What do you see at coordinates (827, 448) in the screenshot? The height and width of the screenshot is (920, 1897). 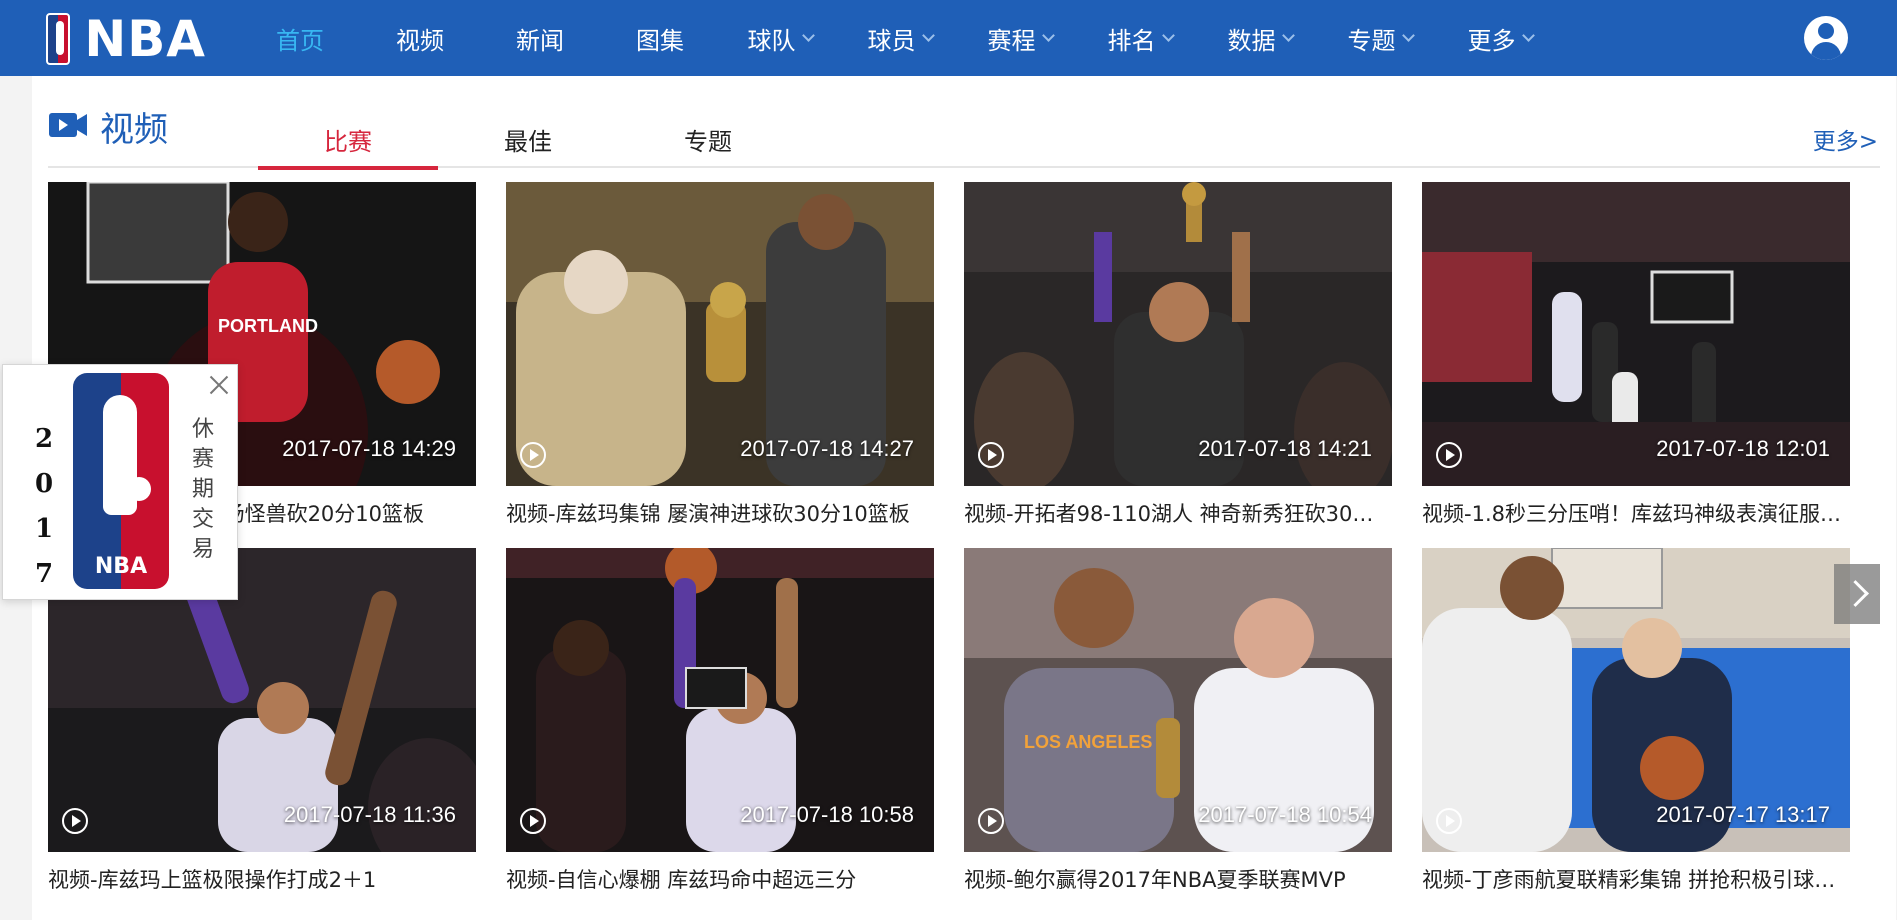 I see `video-timestamp: 2017-07-18 14:27` at bounding box center [827, 448].